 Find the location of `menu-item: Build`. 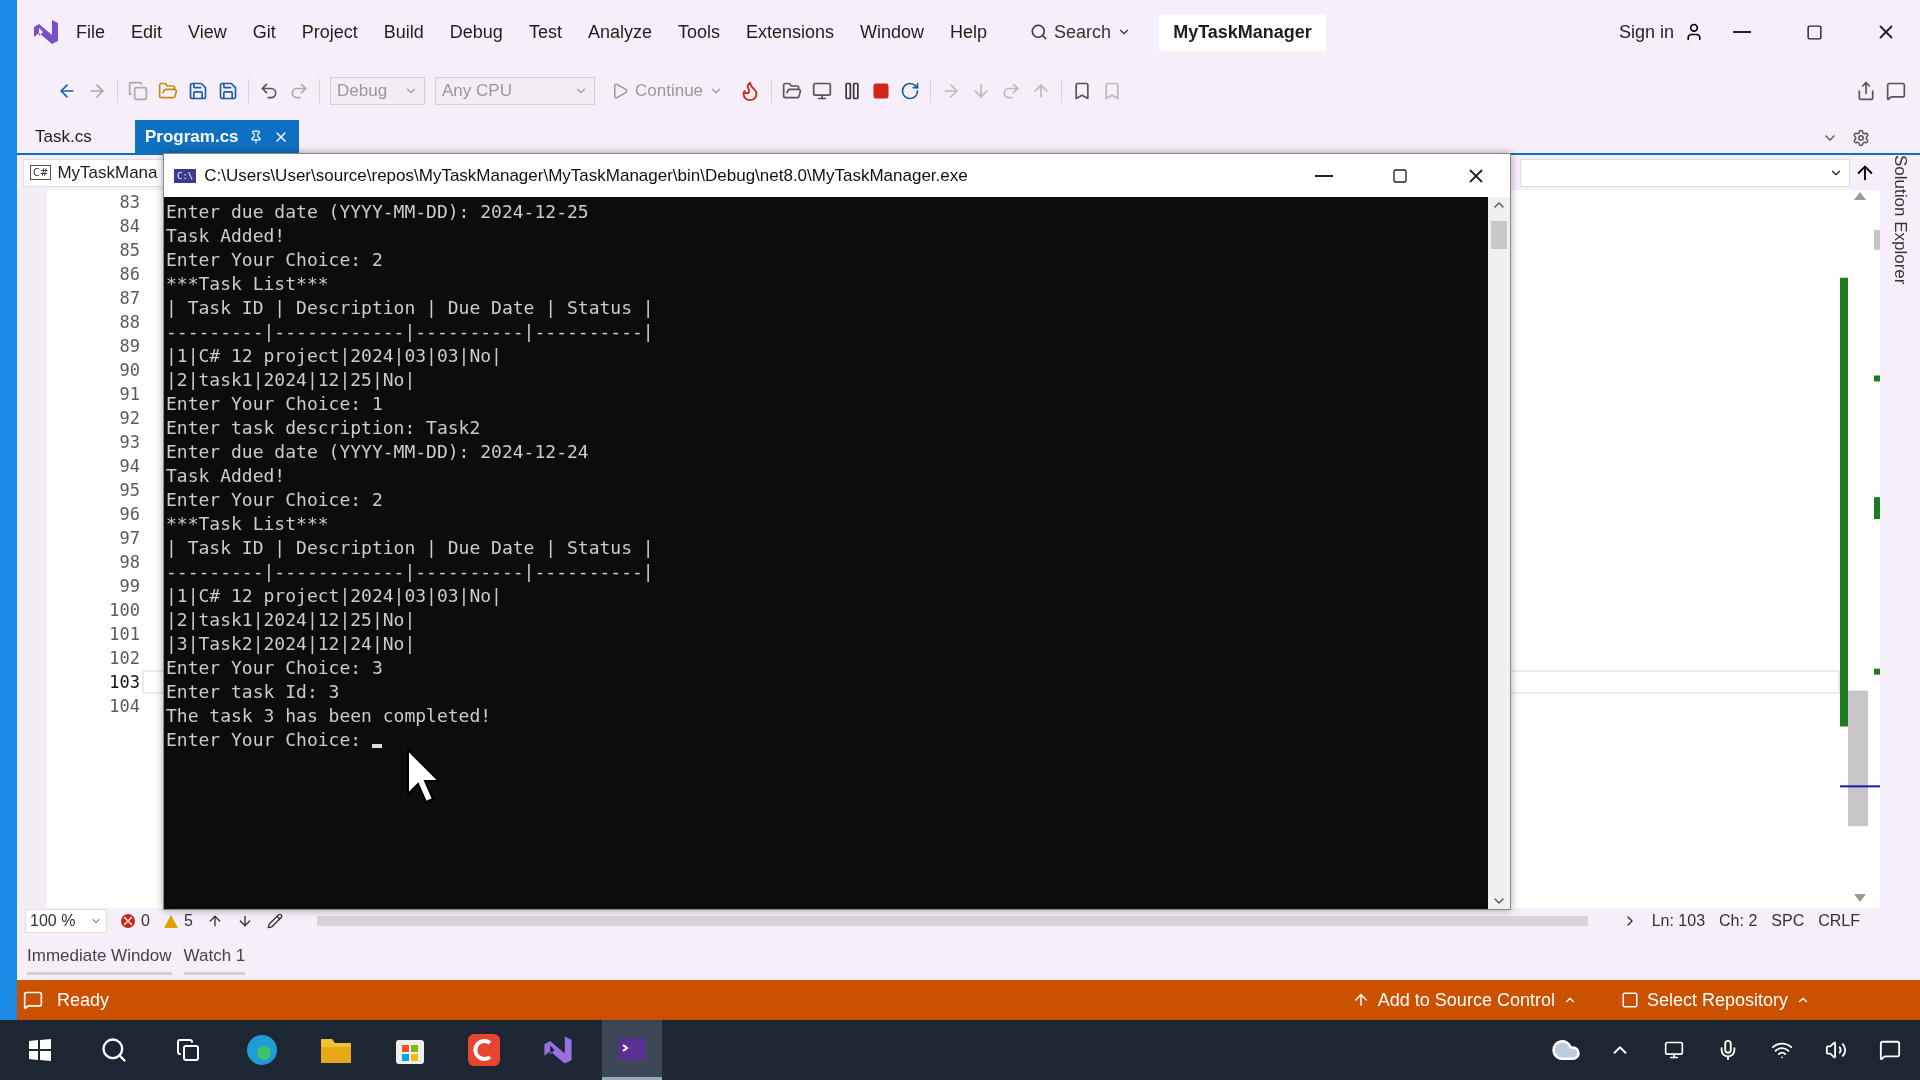

menu-item: Build is located at coordinates (403, 32).